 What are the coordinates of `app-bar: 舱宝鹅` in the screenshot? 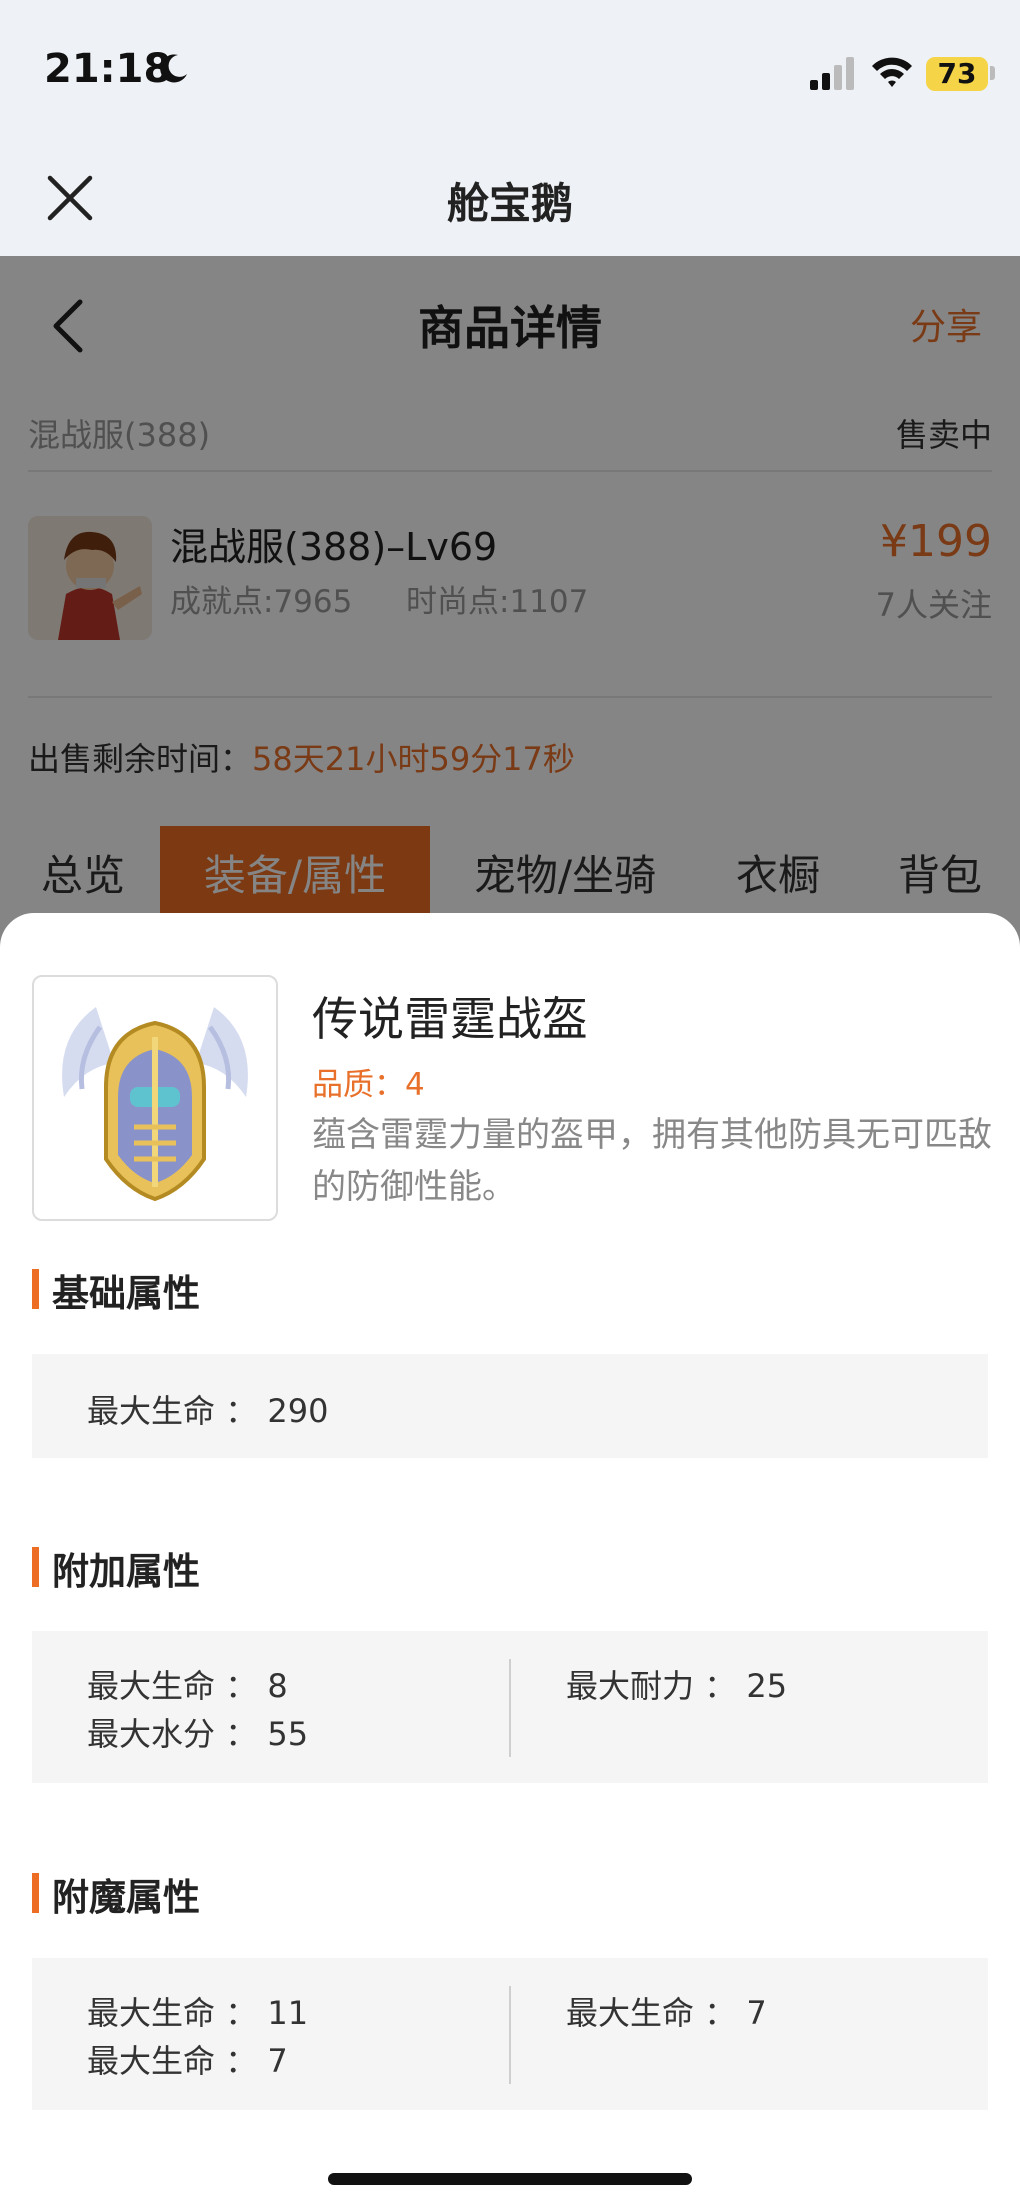 It's located at (510, 203).